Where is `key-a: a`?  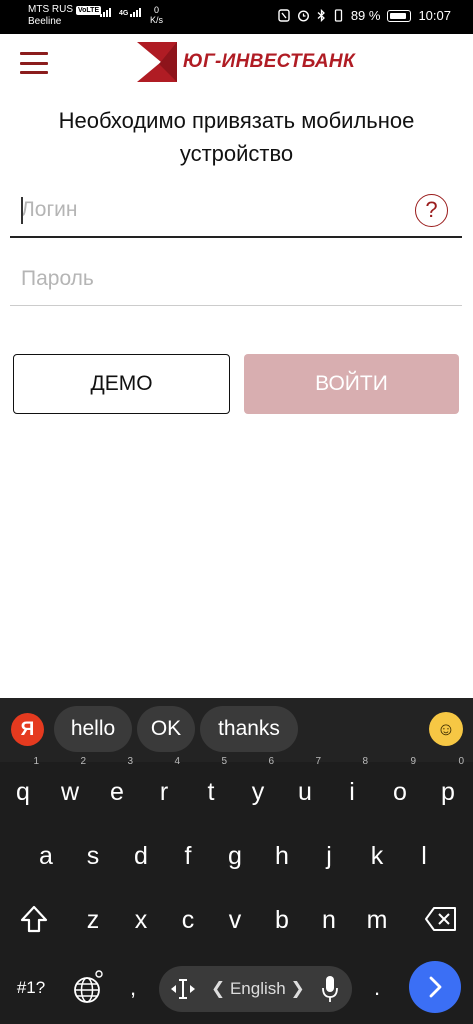
key-a: a is located at coordinates (46, 856).